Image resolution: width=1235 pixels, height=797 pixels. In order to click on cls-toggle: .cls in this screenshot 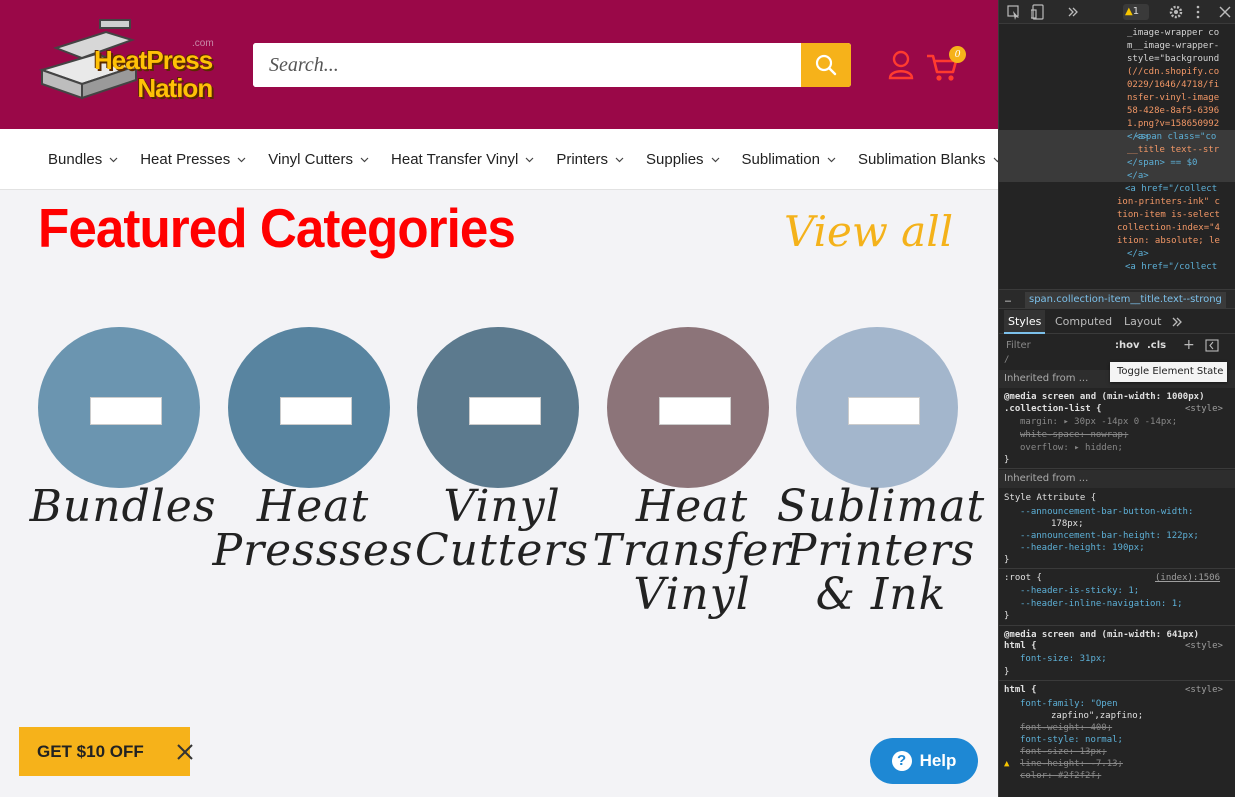, I will do `click(1156, 346)`.